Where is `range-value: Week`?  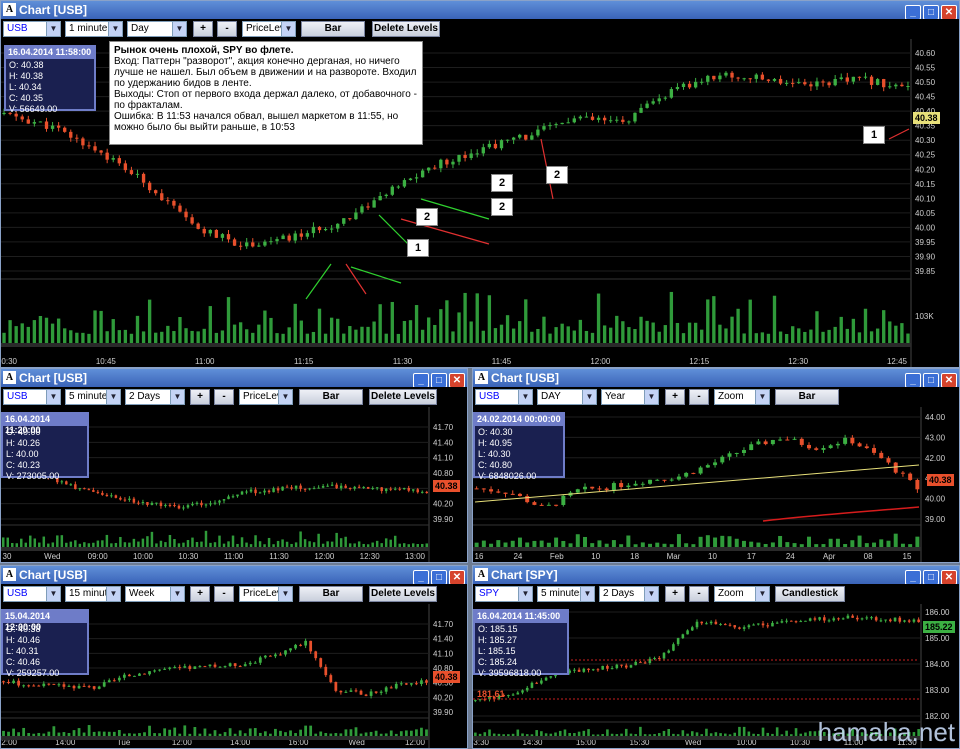
range-value: Week is located at coordinates (142, 593).